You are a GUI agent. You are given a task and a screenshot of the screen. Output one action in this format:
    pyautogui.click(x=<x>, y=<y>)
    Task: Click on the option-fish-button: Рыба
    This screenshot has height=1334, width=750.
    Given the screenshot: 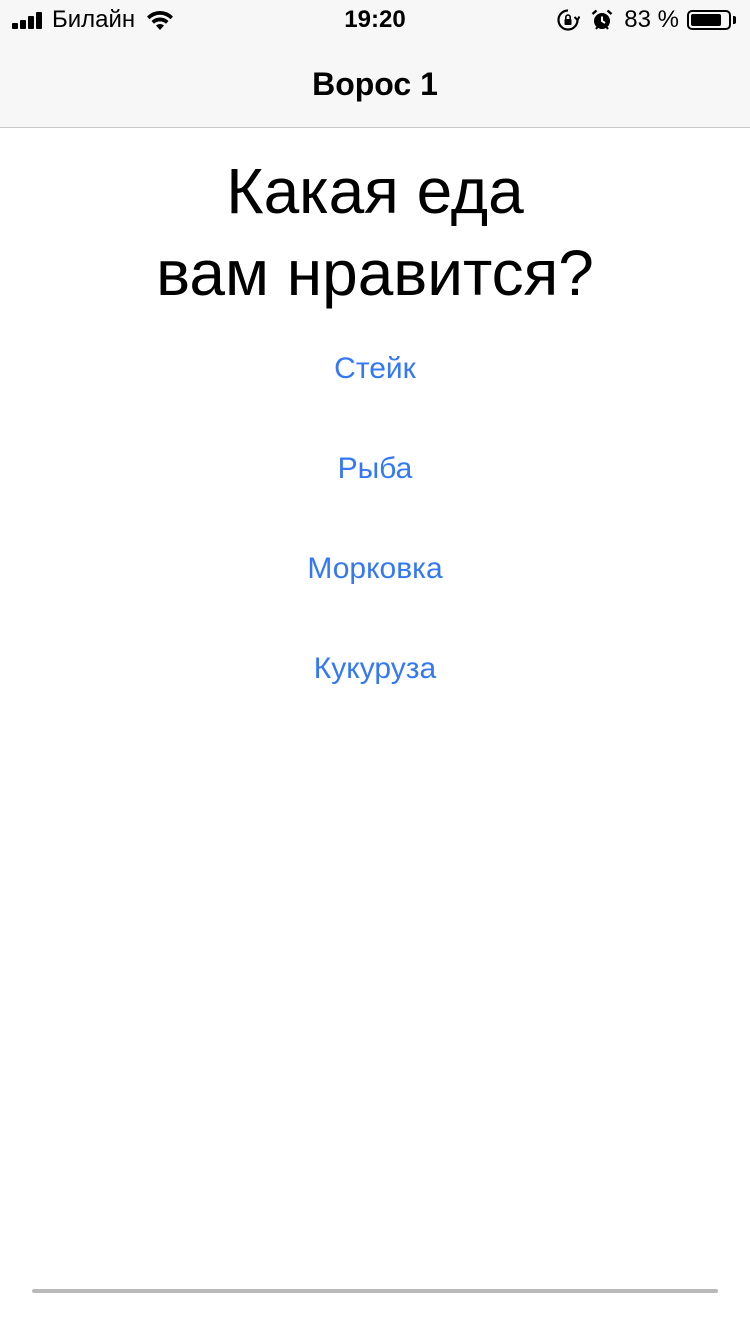 What is the action you would take?
    pyautogui.click(x=375, y=480)
    